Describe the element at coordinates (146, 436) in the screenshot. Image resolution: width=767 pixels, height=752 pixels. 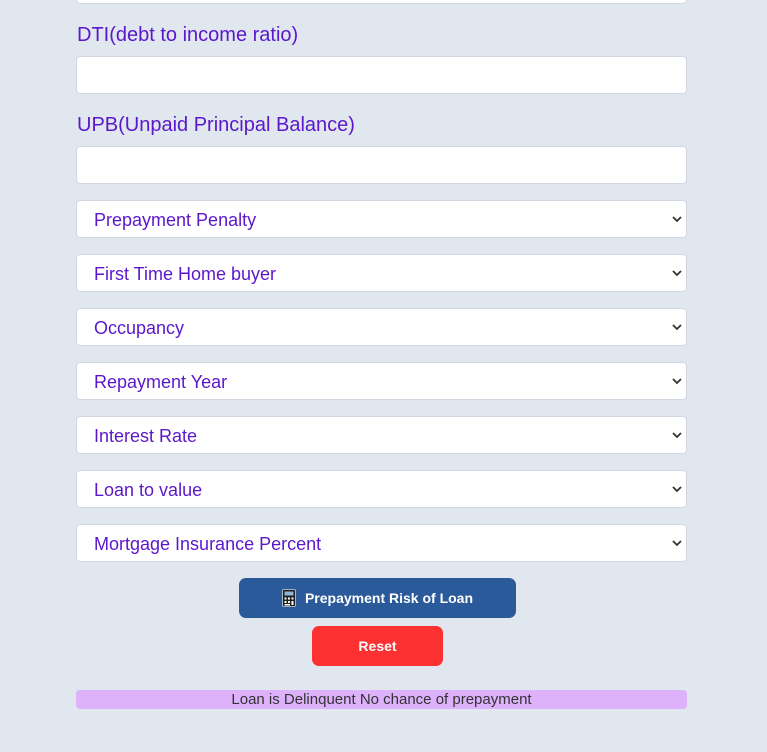
I see `interest-rate-value: Interest Rate` at that location.